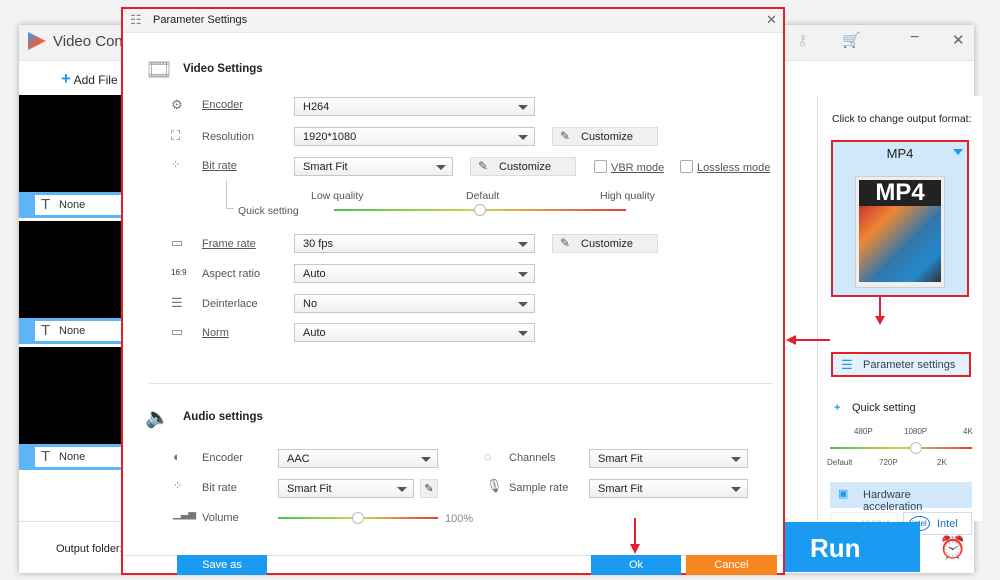 This screenshot has height=580, width=1000. I want to click on cancel-button: Cancel, so click(731, 565).